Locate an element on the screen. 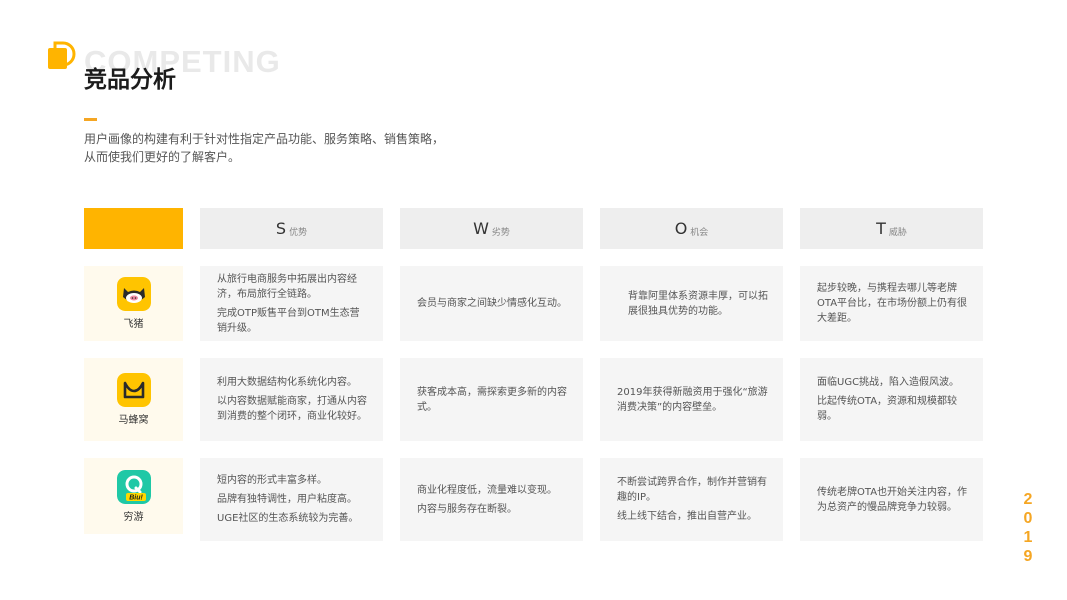  swot-letter: T is located at coordinates (881, 228).